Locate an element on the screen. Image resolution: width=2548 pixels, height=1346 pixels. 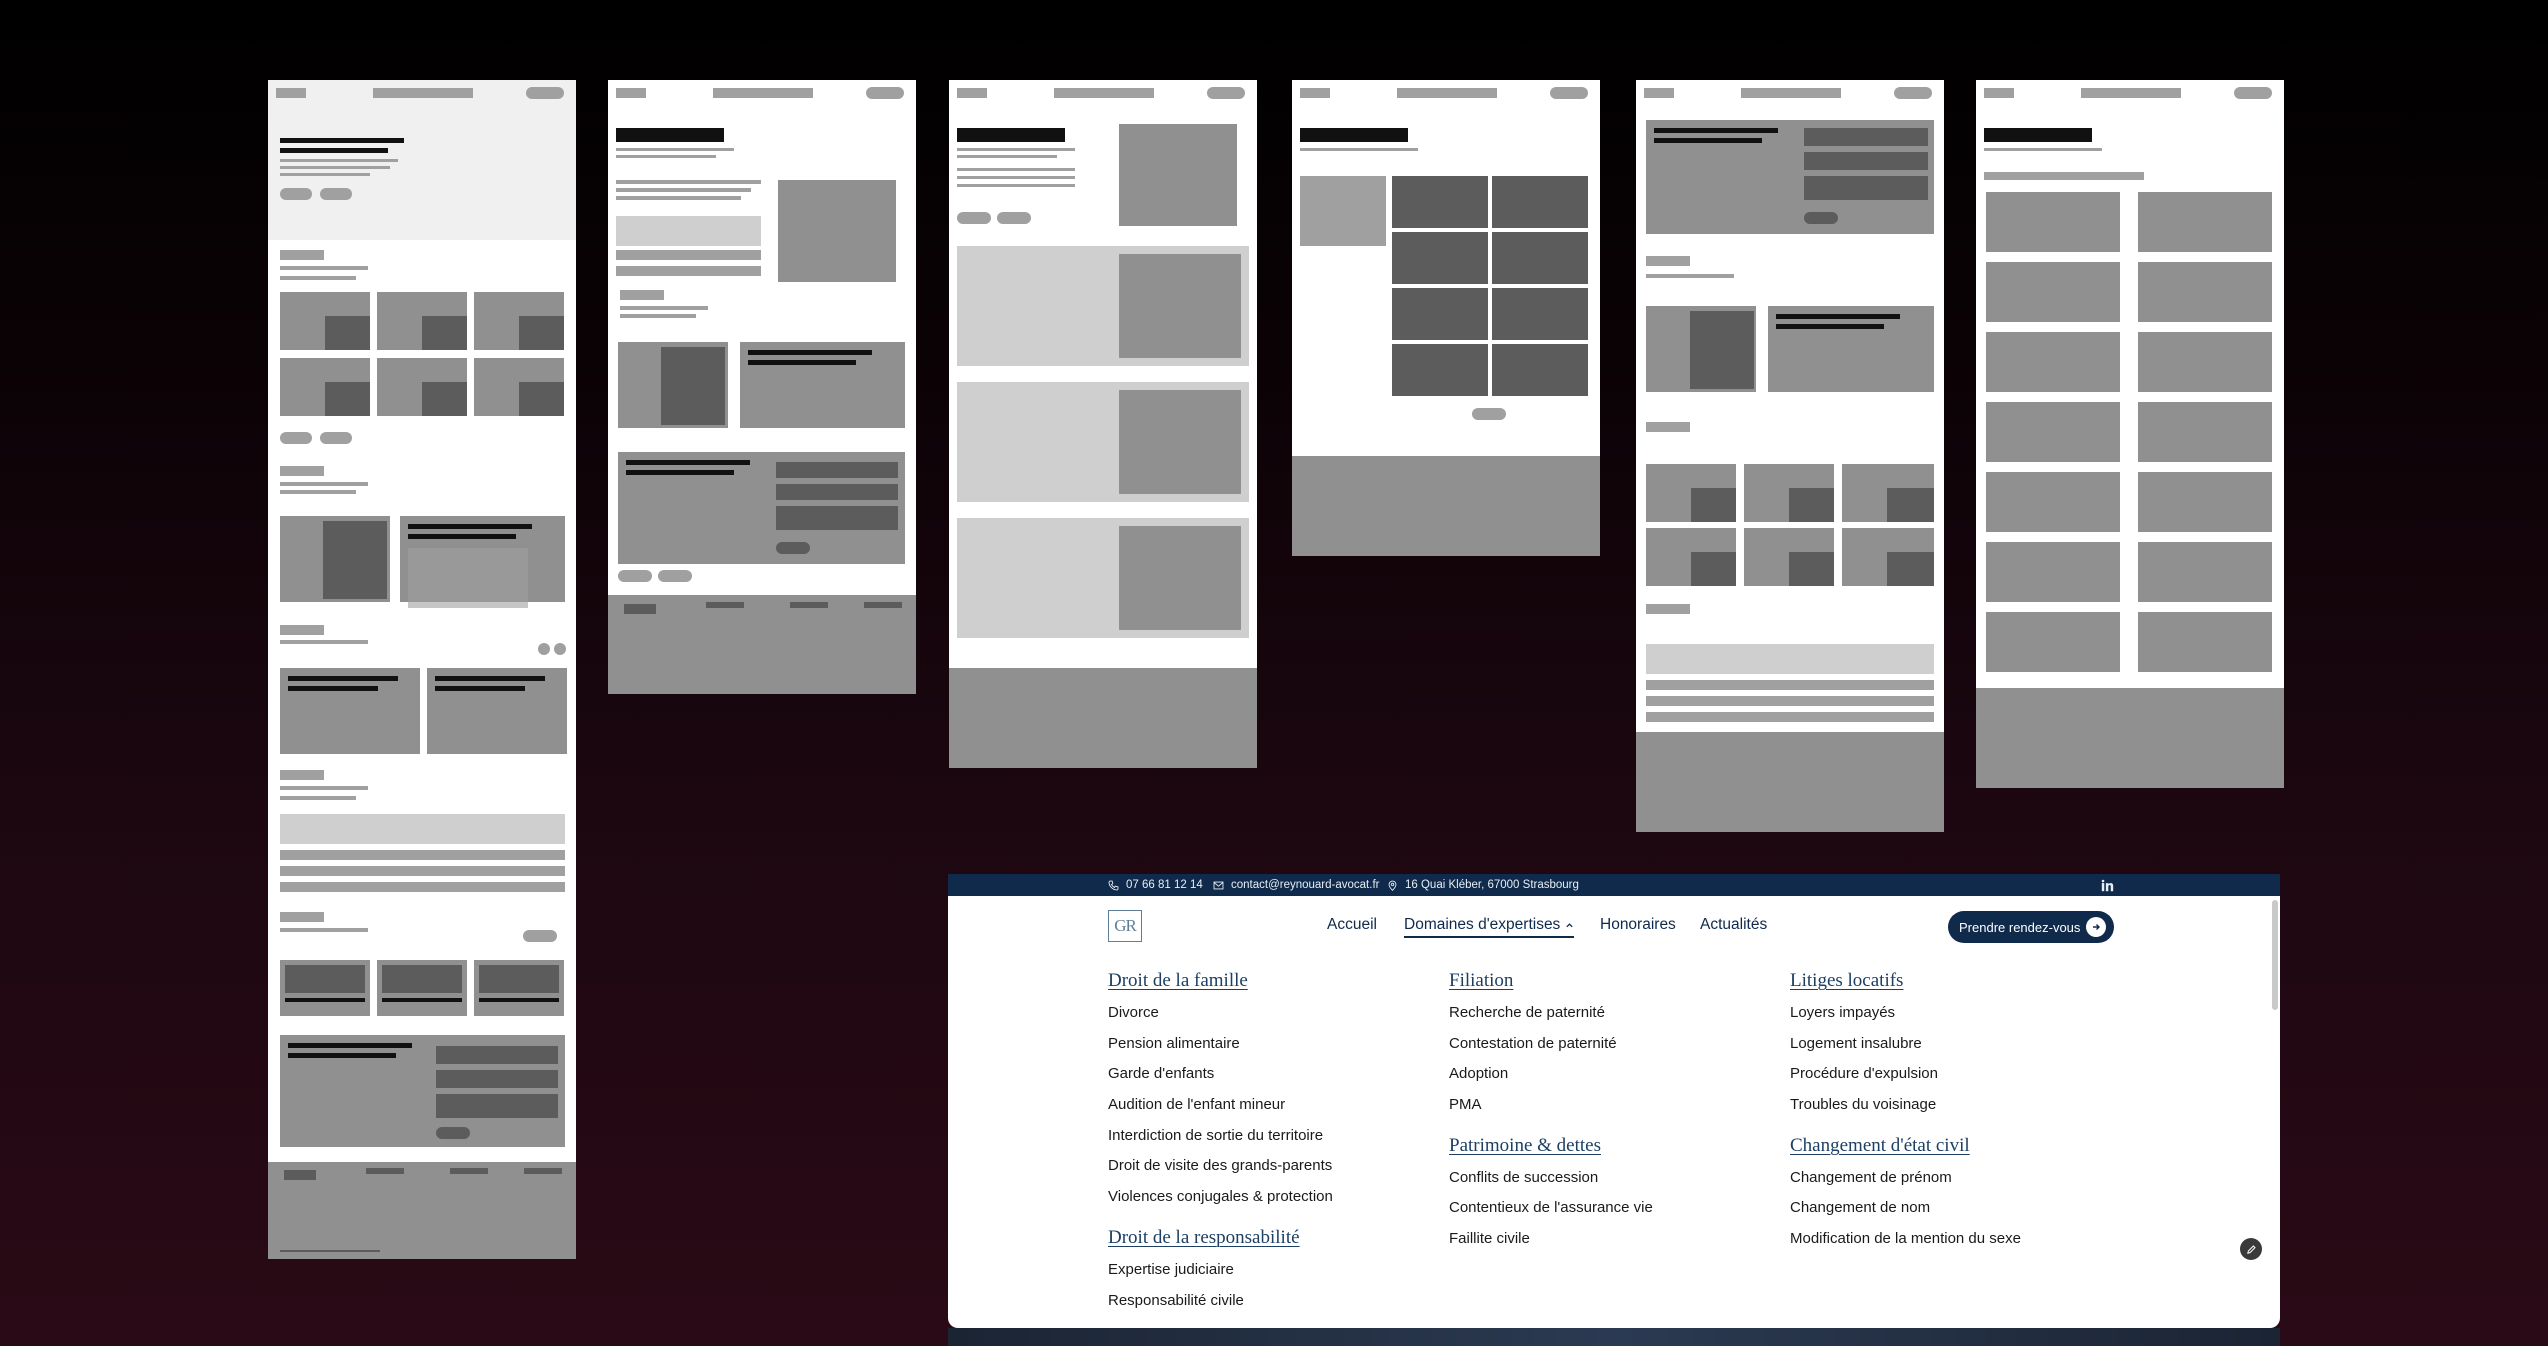
menu-link: Responsabilité civile is located at coordinates (1220, 1301).